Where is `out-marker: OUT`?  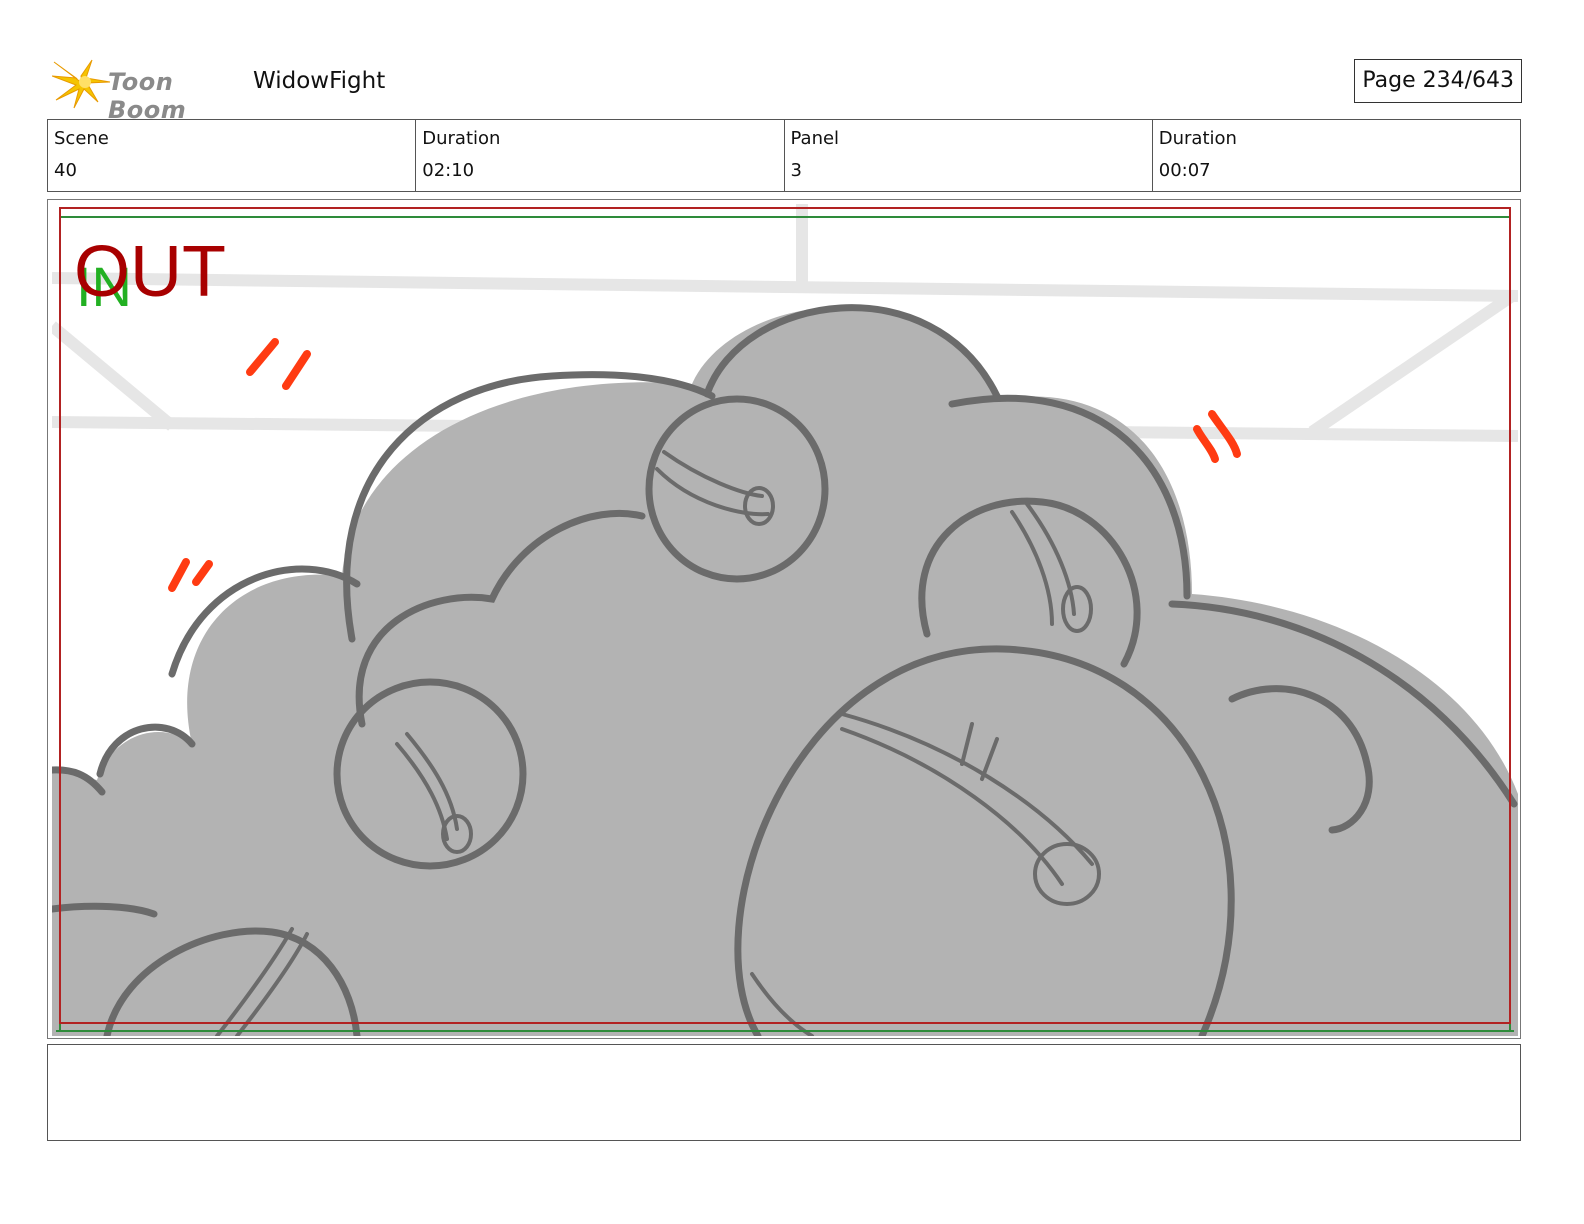 out-marker: OUT is located at coordinates (150, 272).